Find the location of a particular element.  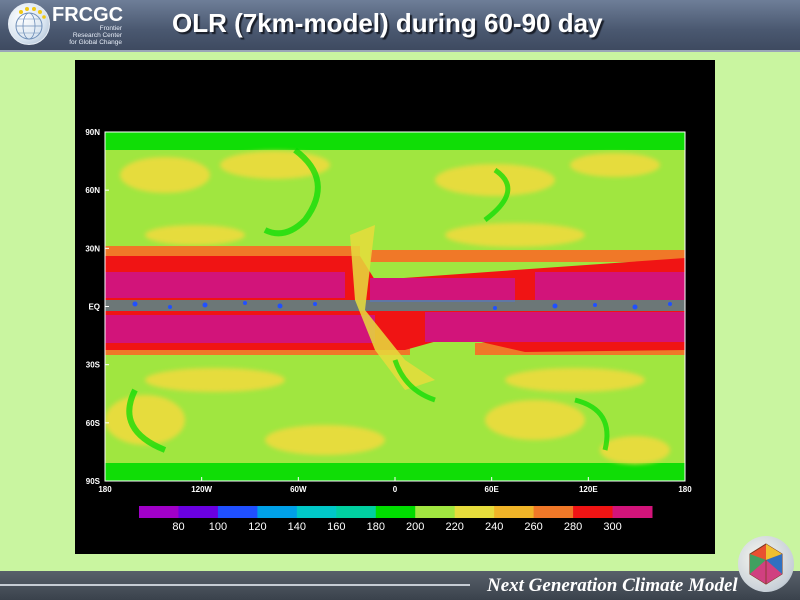

lon-tick-label: 0 is located at coordinates (395, 489).